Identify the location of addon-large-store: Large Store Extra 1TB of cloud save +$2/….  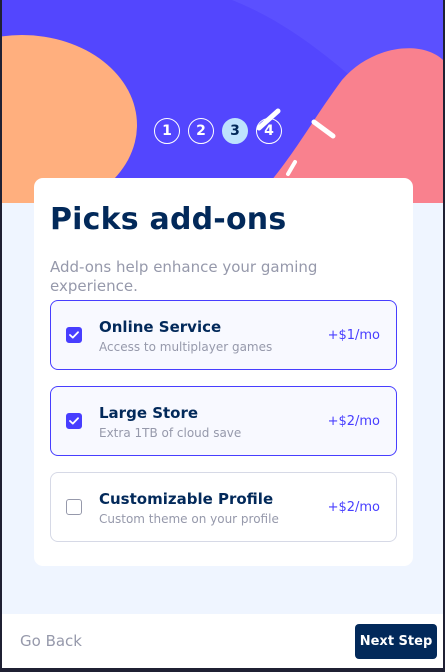
(223, 421).